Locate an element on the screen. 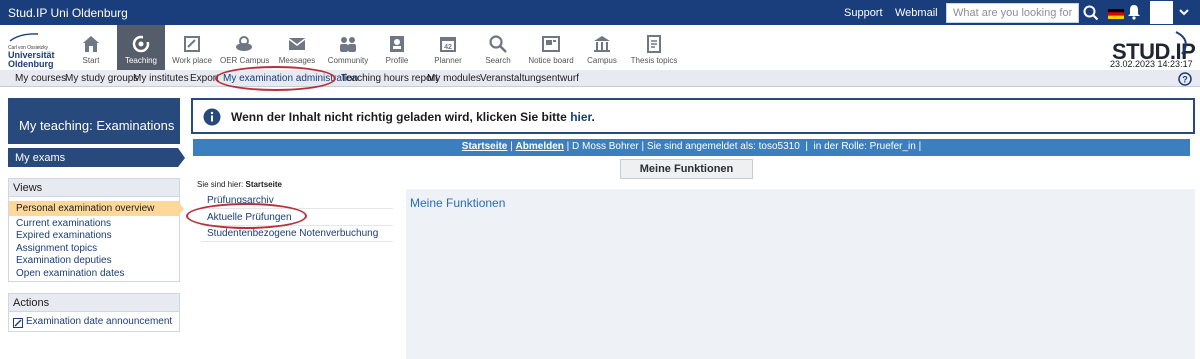 The width and height of the screenshot is (1200, 359). abmelden-link: Abmelden is located at coordinates (540, 146).